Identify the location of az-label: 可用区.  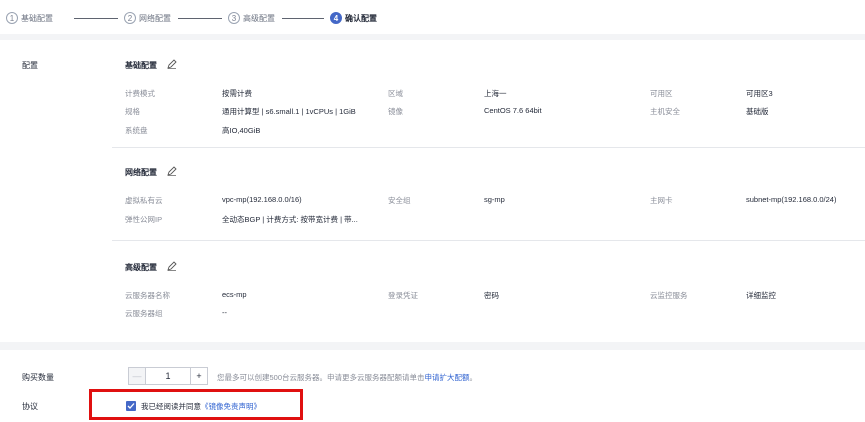
(661, 93).